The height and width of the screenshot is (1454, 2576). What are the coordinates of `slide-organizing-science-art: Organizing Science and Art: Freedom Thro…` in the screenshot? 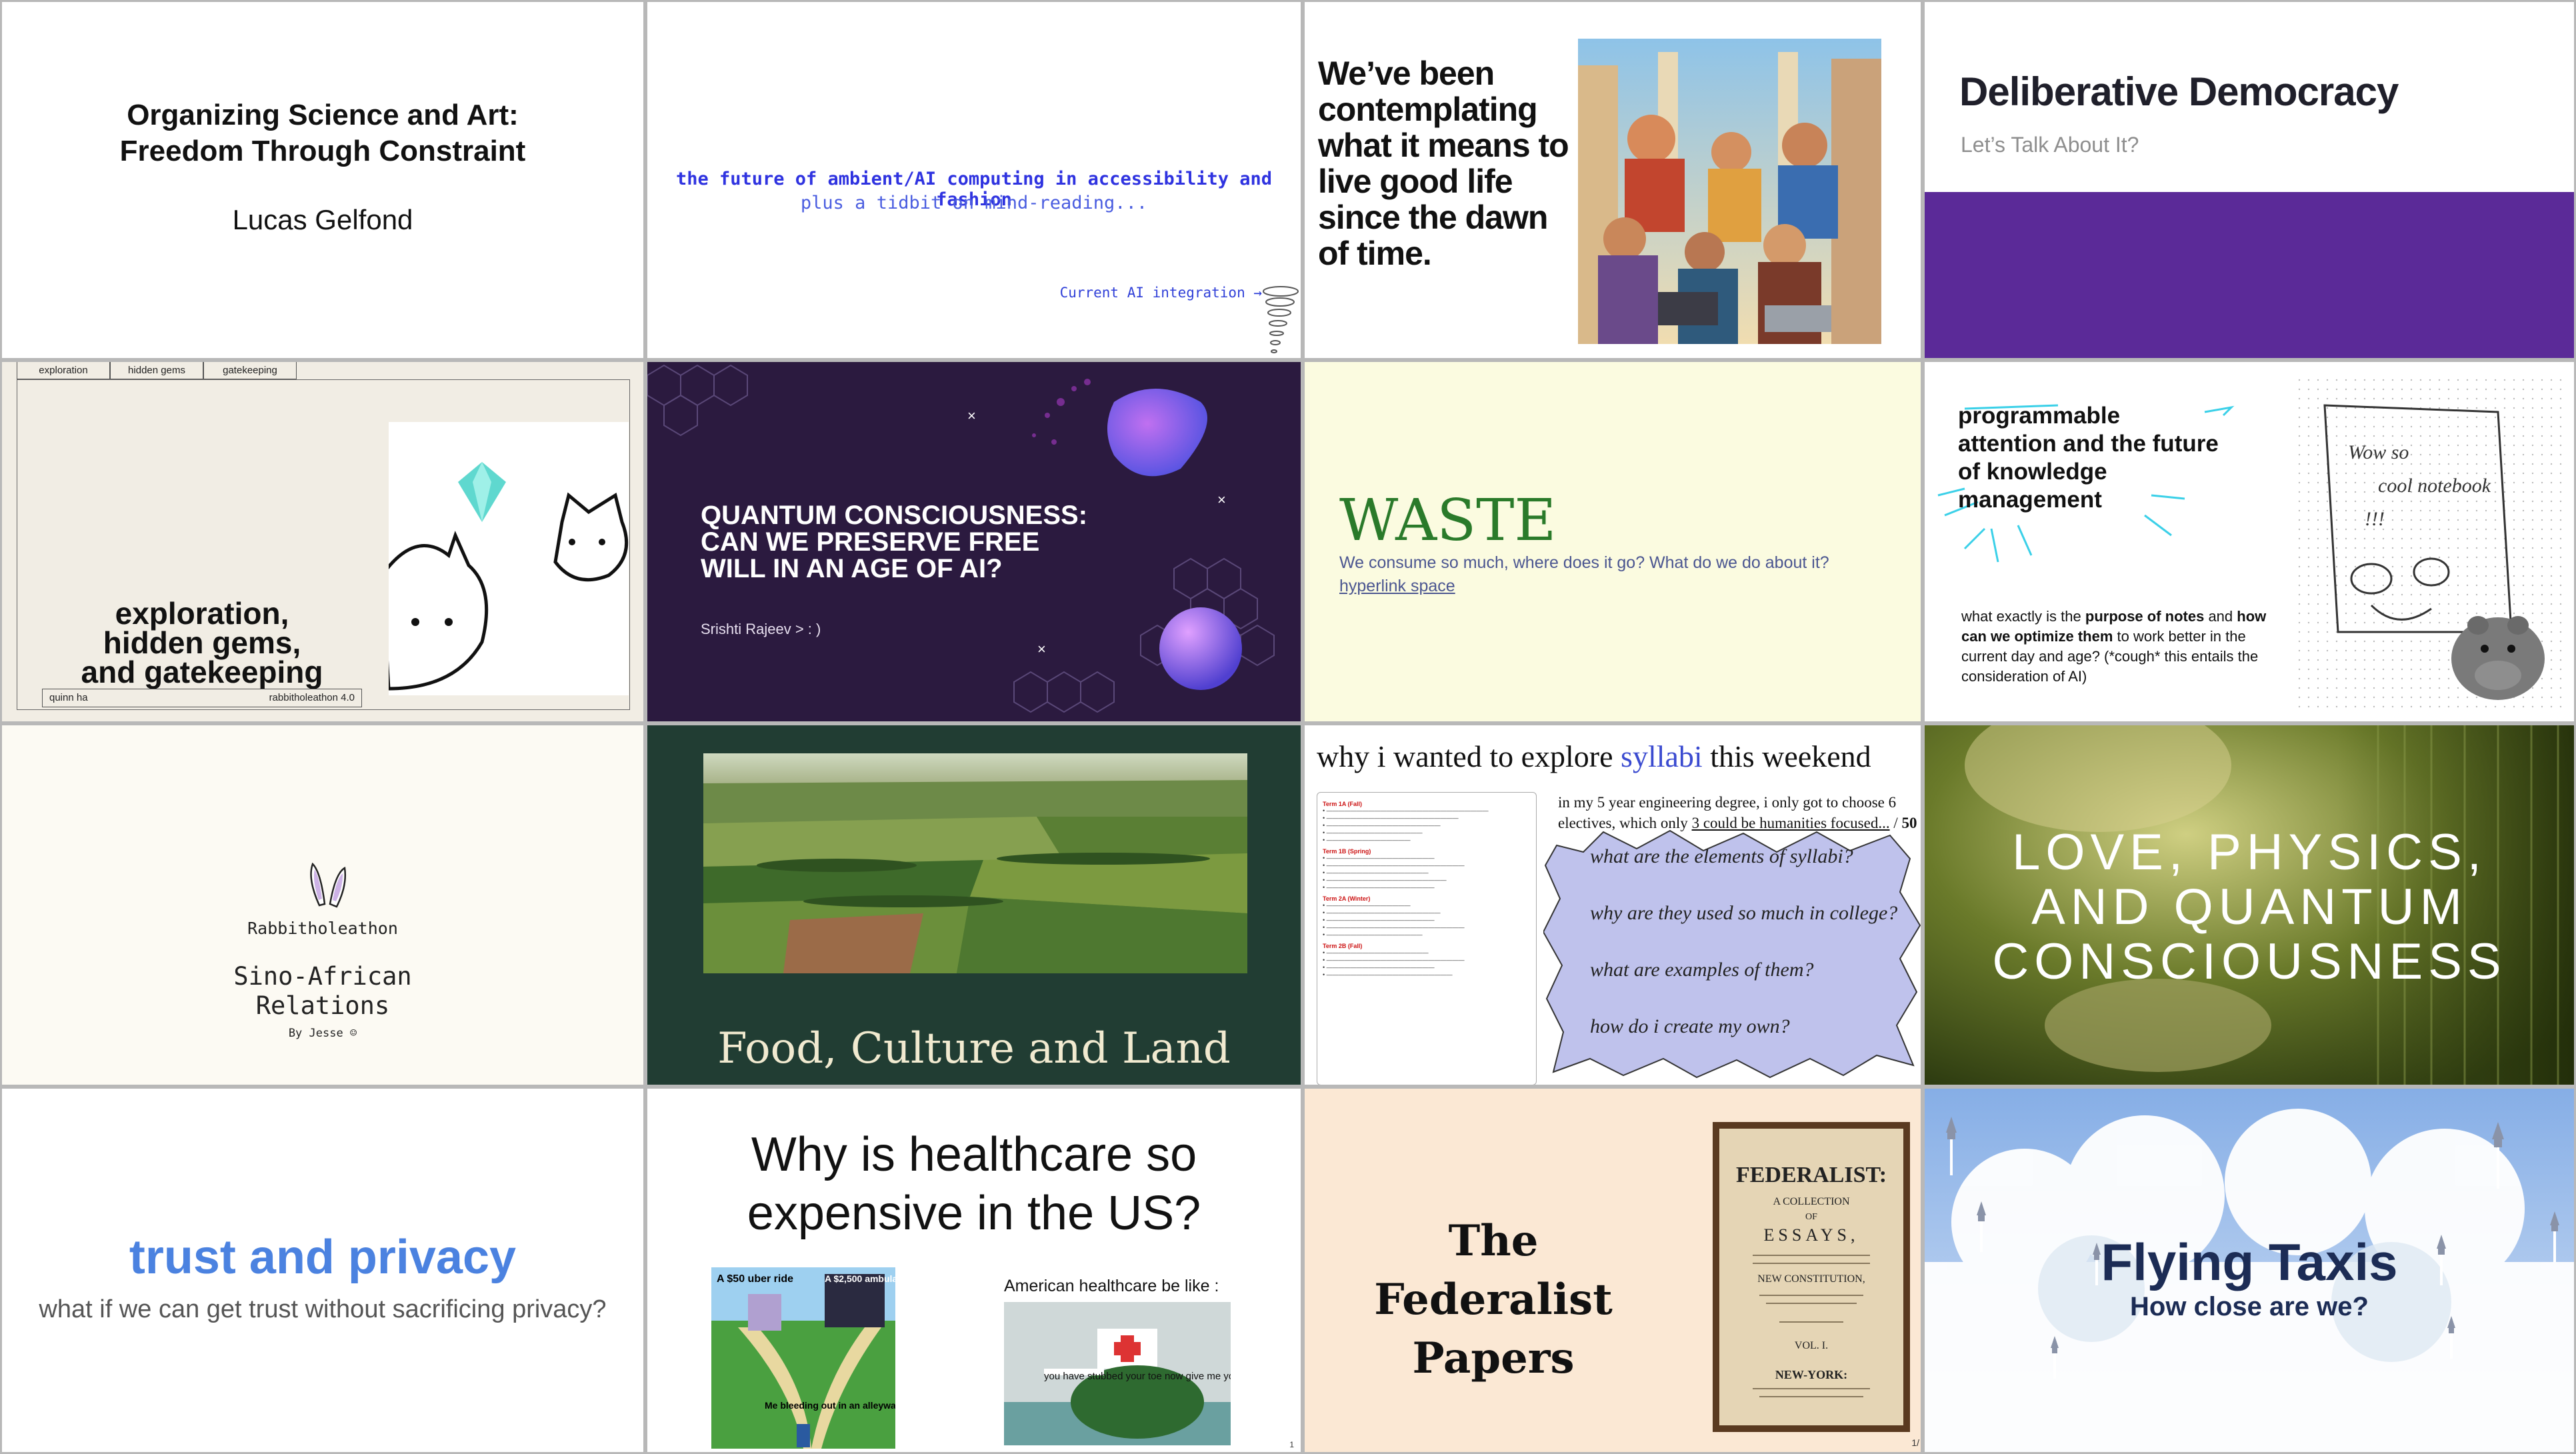 It's located at (322, 180).